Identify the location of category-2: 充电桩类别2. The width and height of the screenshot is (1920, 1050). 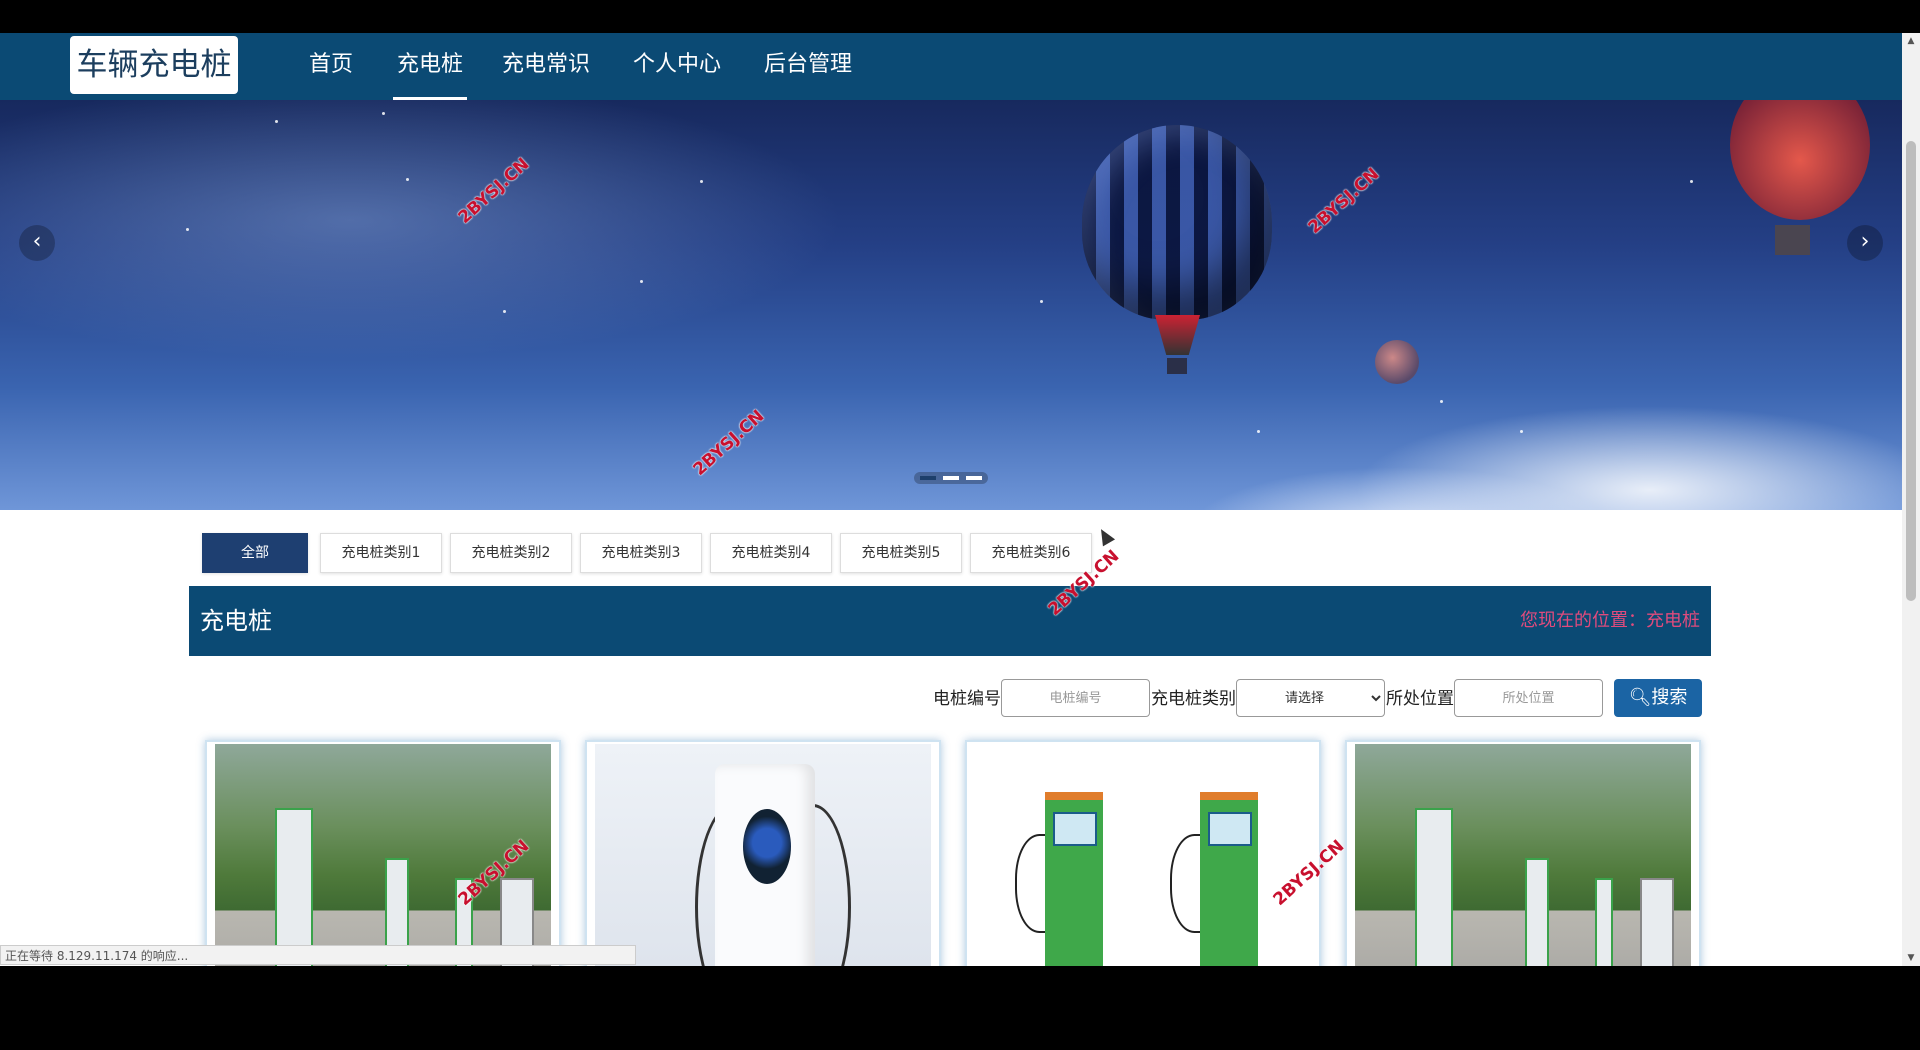
(511, 553).